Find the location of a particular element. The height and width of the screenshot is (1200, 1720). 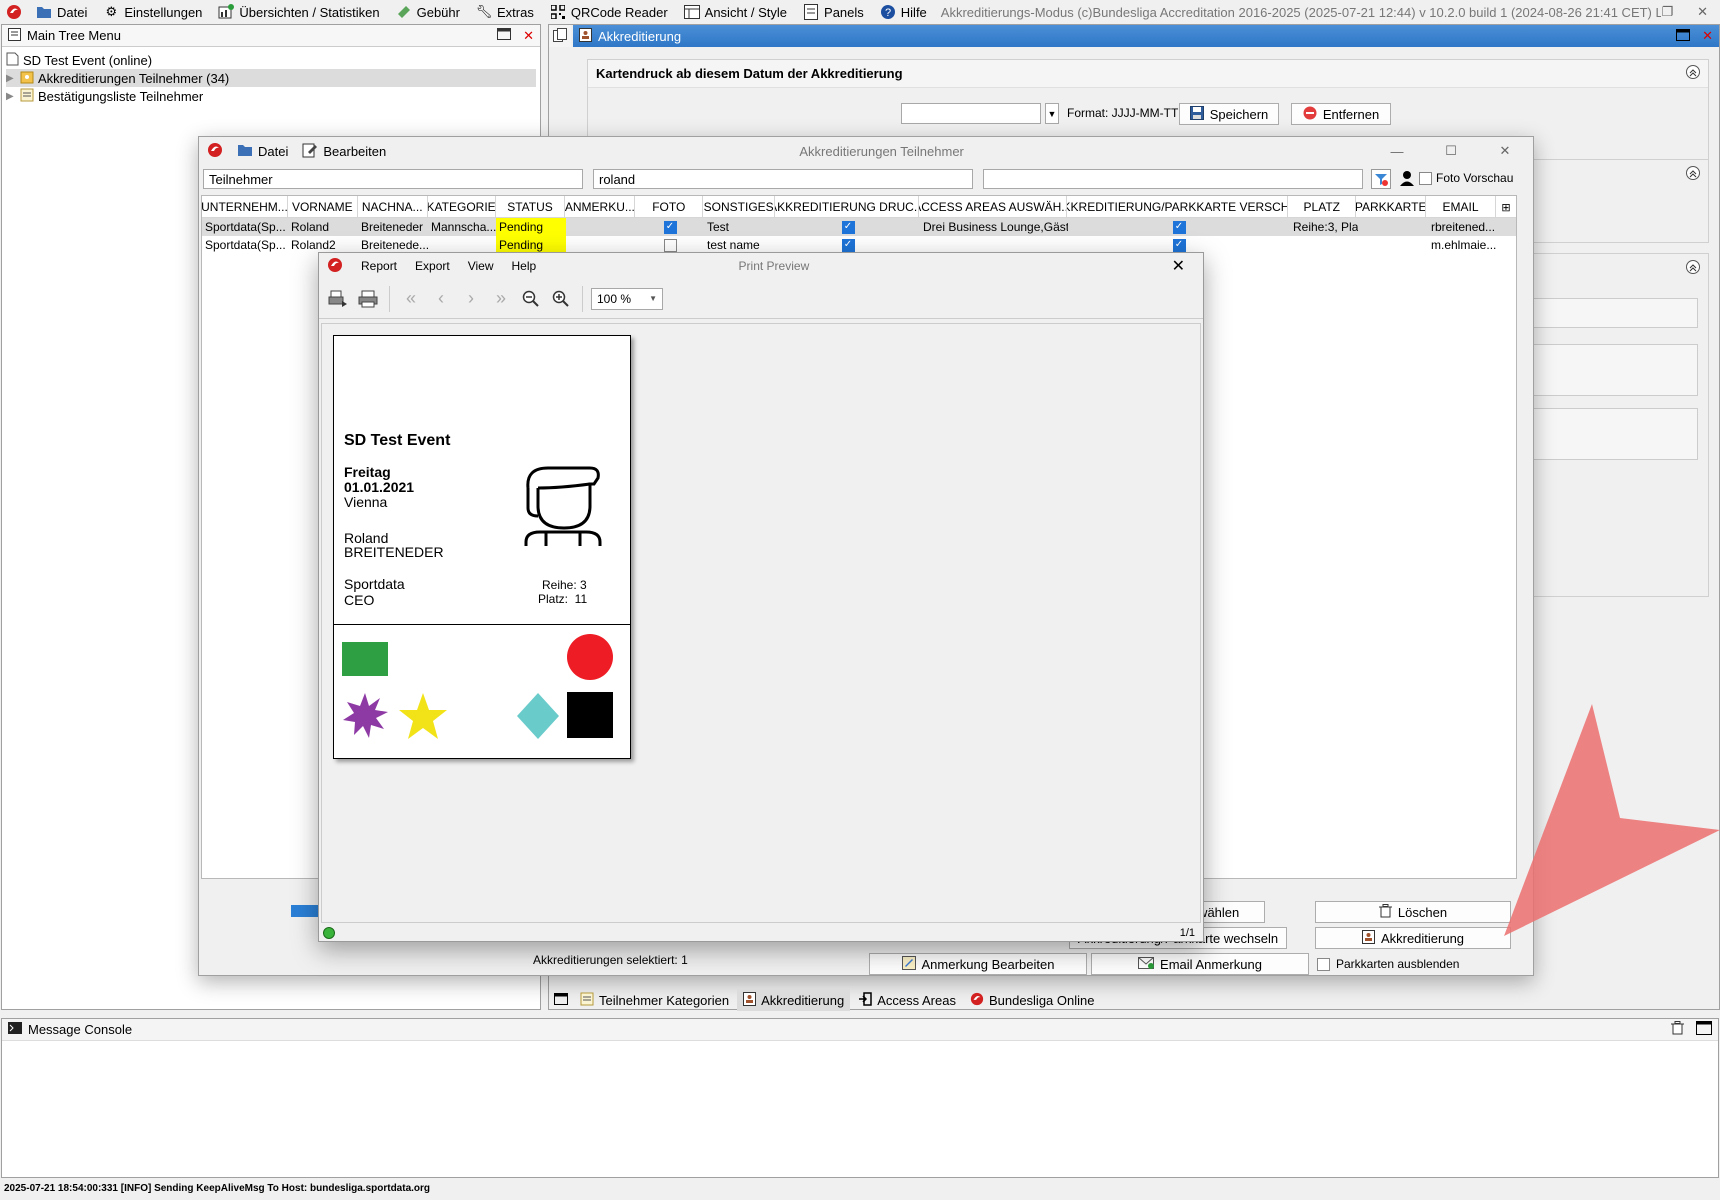

pp-menu-export: Export is located at coordinates (432, 266).